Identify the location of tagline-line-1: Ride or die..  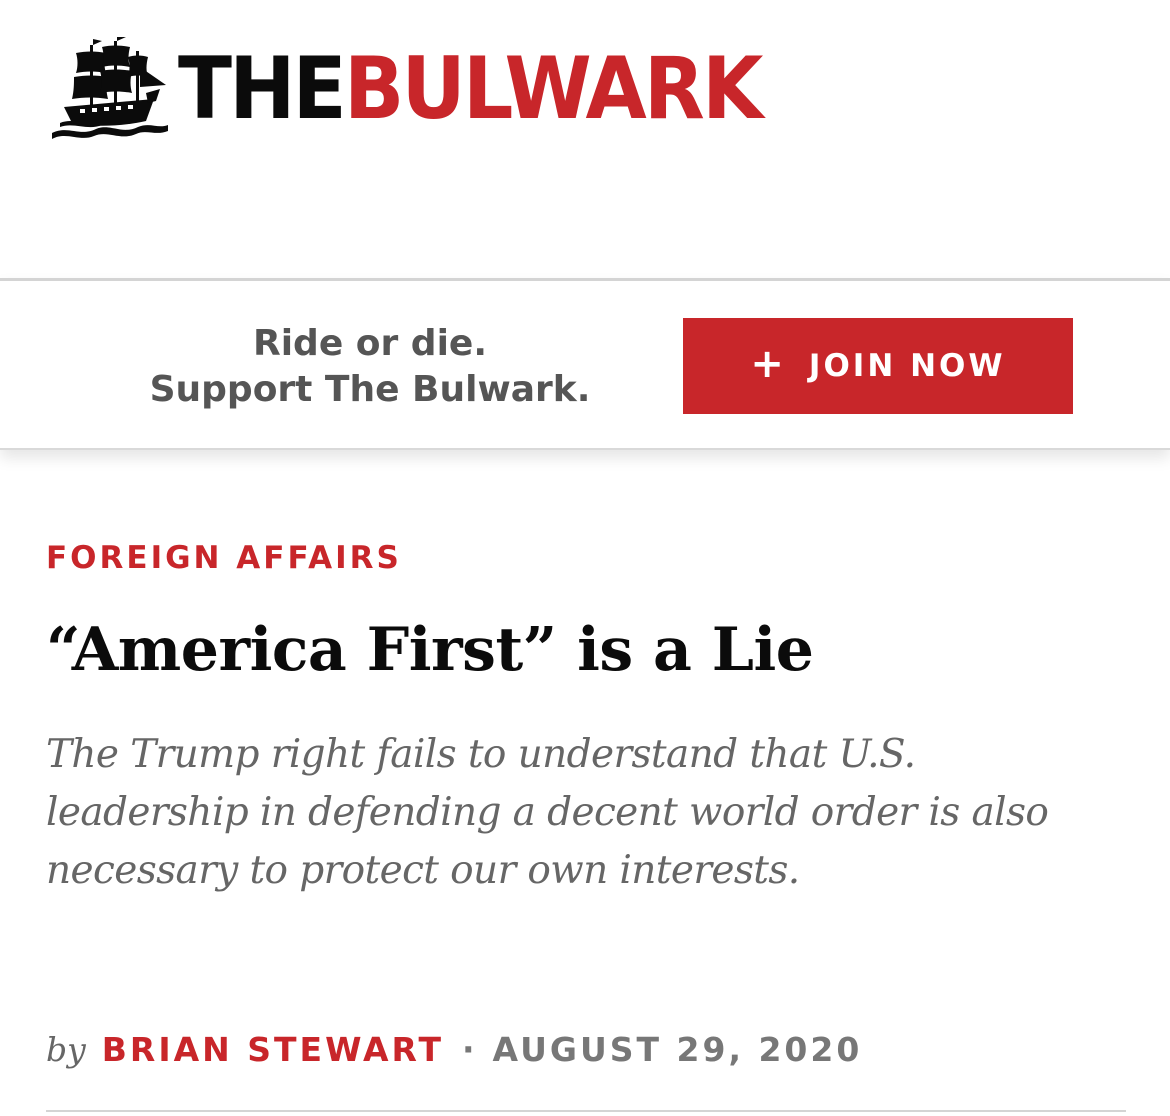
(370, 343).